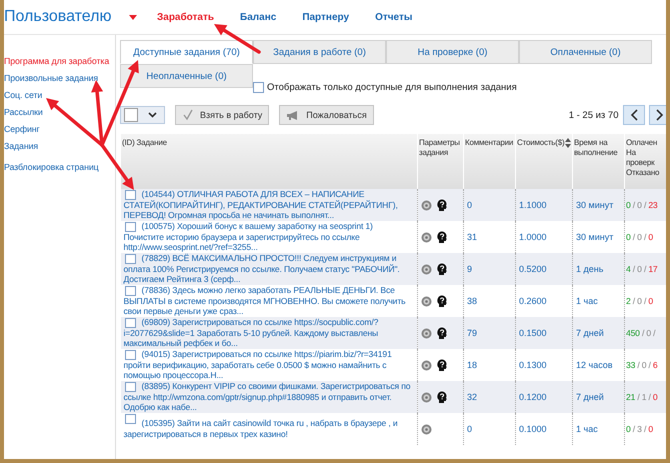  Describe the element at coordinates (533, 301) in the screenshot. I see `cost-value: 0.2600` at that location.